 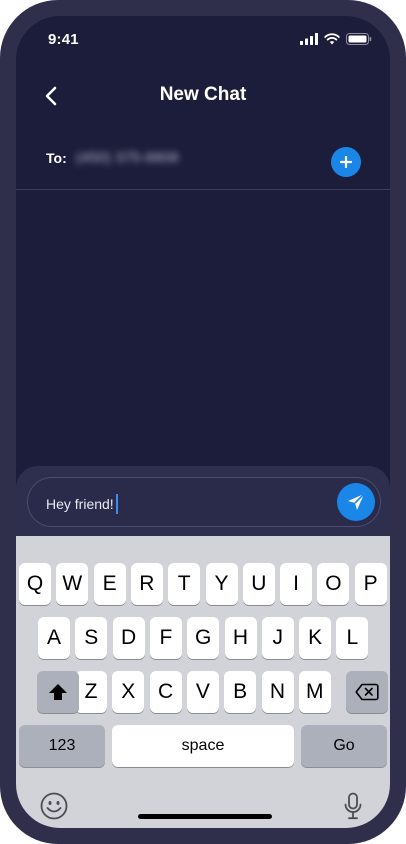 I want to click on delete-key, so click(x=367, y=692).